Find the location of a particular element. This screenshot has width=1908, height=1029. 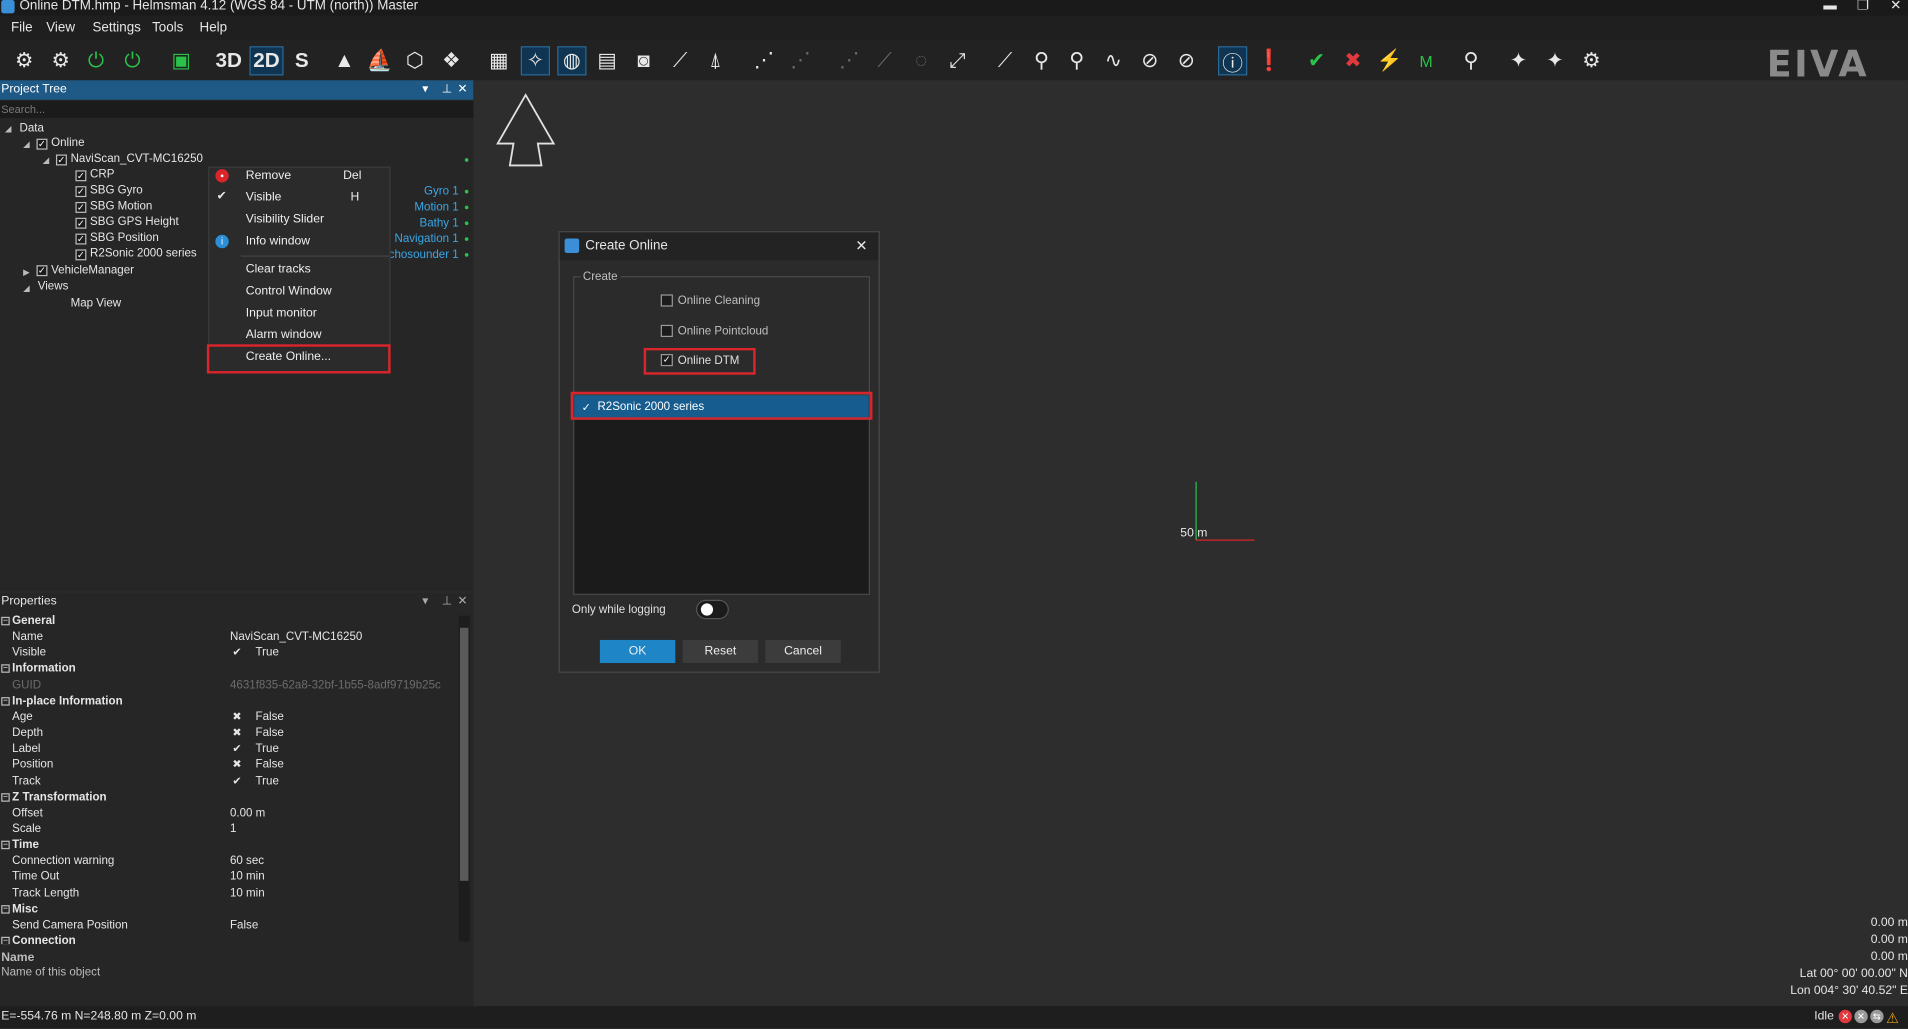

tree-item: R2Sonic 2000 series is located at coordinates (143, 254).